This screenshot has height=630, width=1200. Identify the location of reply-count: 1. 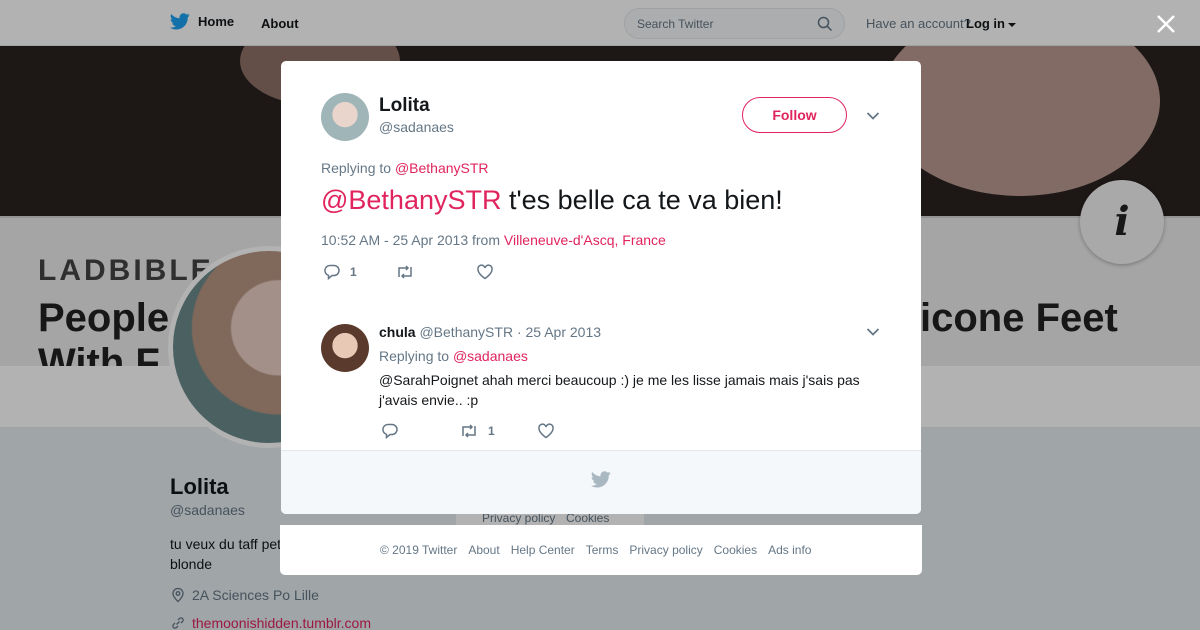
(353, 272).